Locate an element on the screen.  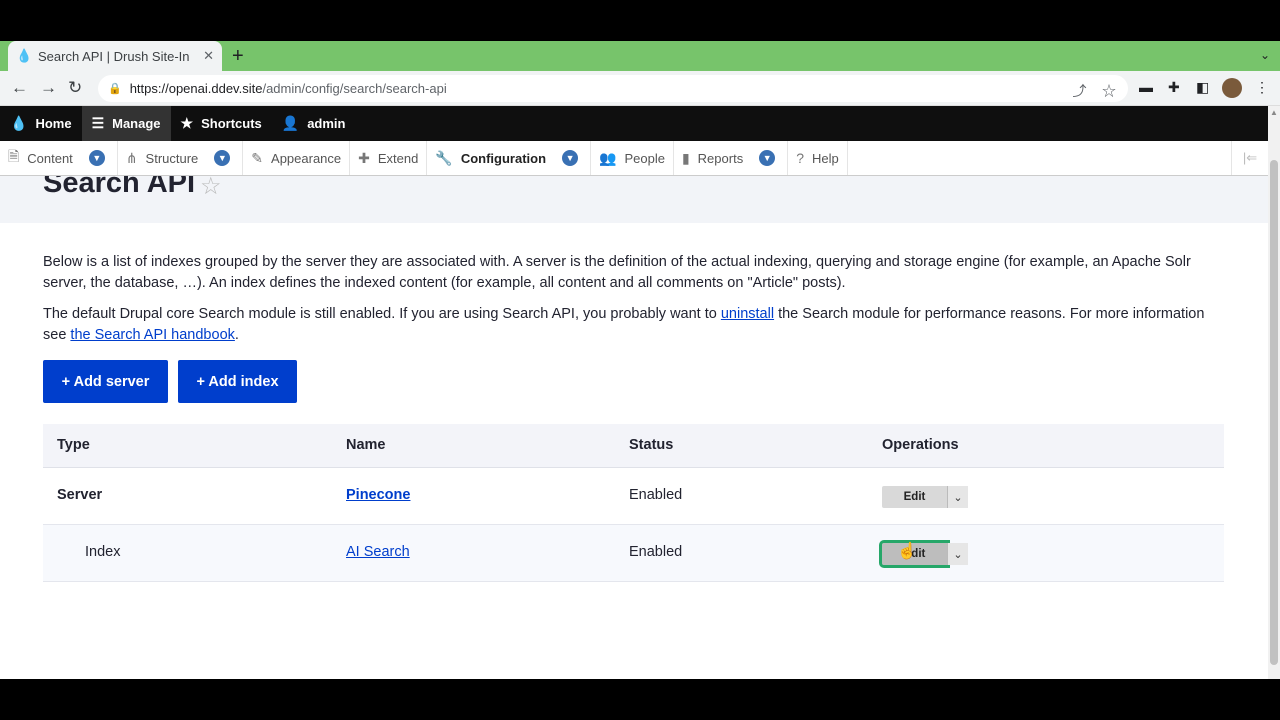
toolbar-manage-label: Manage is located at coordinates (136, 123).